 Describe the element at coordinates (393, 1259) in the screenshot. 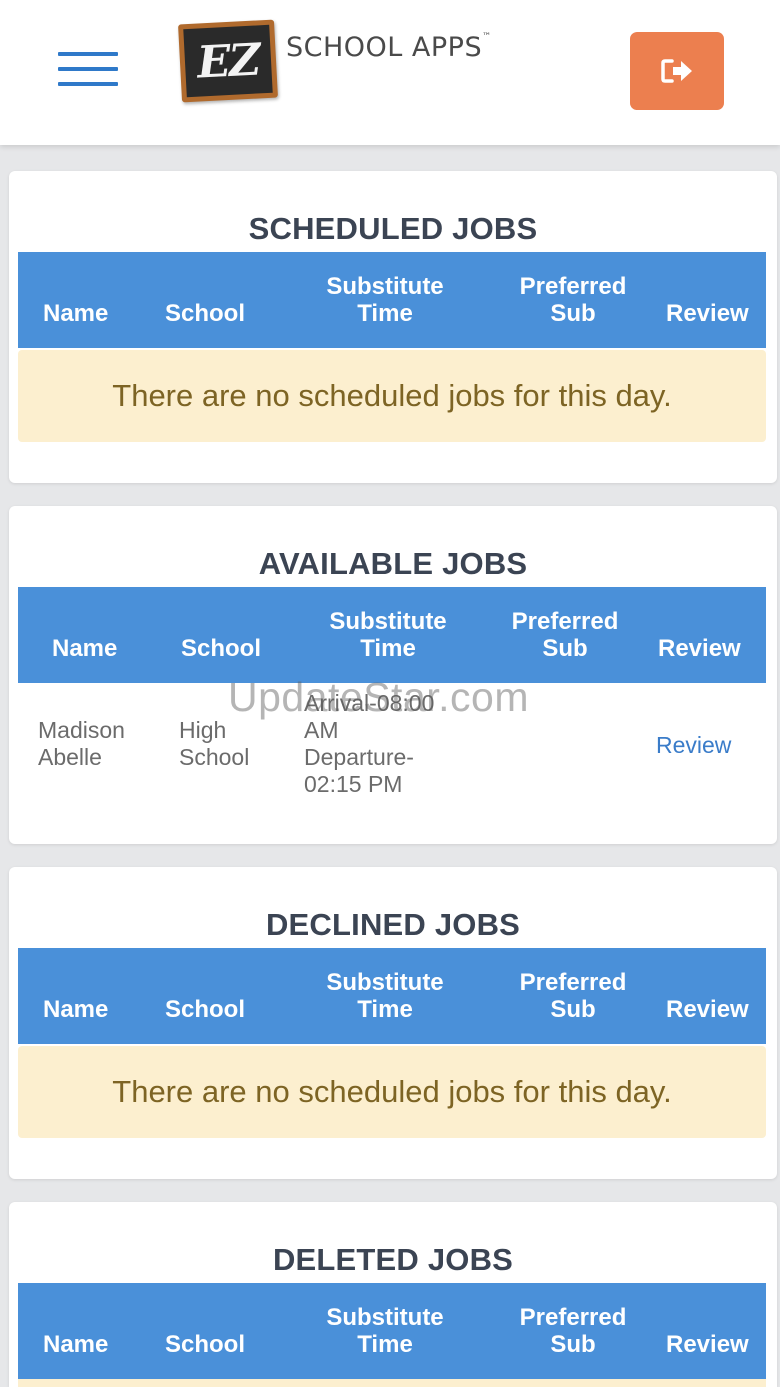

I see `deleted-jobs-title: DELETED JOBS` at that location.